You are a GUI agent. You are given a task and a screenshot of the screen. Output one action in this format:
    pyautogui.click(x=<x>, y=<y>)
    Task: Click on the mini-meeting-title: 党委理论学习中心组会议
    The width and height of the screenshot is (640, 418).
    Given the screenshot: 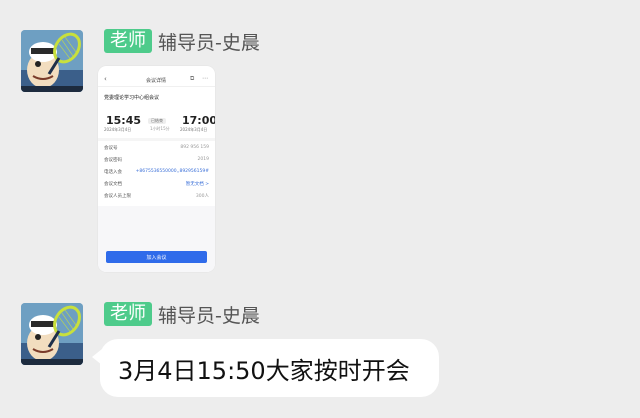 What is the action you would take?
    pyautogui.click(x=132, y=98)
    